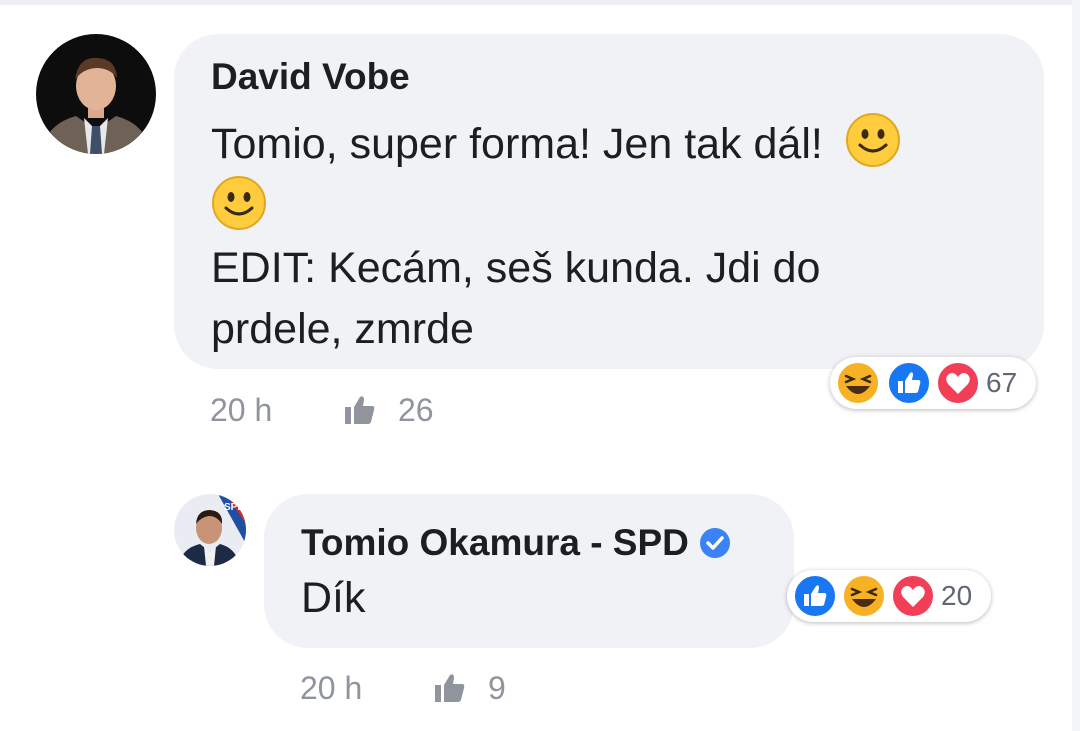 Image resolution: width=1080 pixels, height=731 pixels. Describe the element at coordinates (933, 383) in the screenshot. I see `reactions-summary: 67` at that location.